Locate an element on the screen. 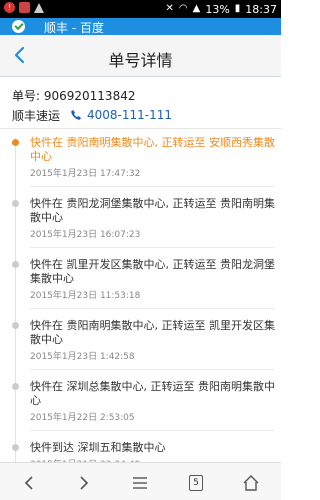 The height and width of the screenshot is (500, 320). signal-icon: ▲ is located at coordinates (196, 8).